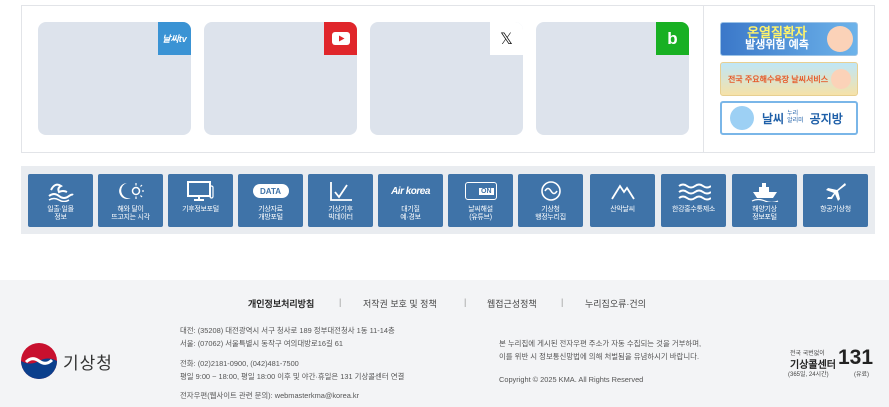 This screenshot has width=889, height=407. What do you see at coordinates (833, 362) in the screenshot?
I see `call-center-info: 전국 국번없이 기상콜센터 131 (365일, 24시간) (유료)` at bounding box center [833, 362].